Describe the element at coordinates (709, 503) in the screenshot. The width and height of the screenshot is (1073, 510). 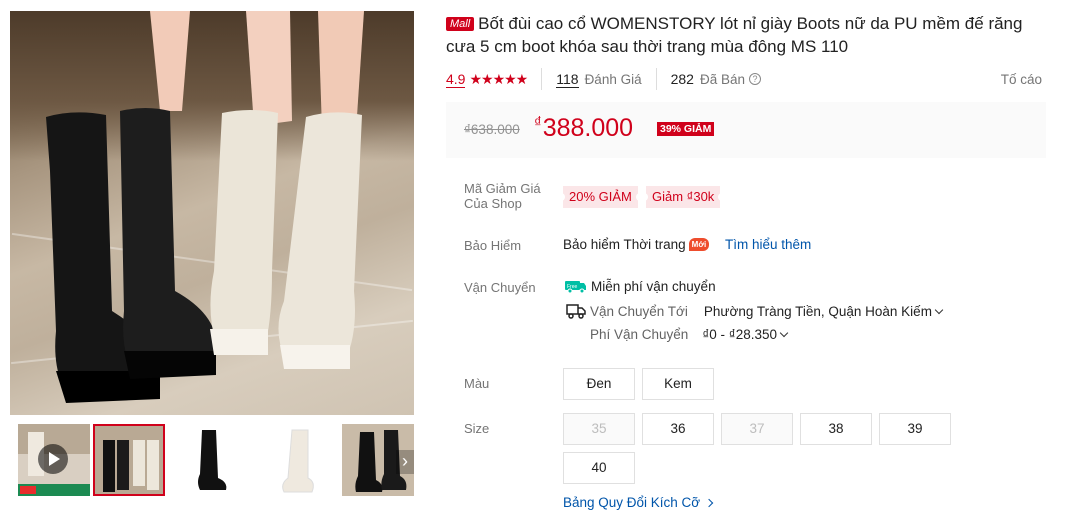
I see `chevron-right-icon` at that location.